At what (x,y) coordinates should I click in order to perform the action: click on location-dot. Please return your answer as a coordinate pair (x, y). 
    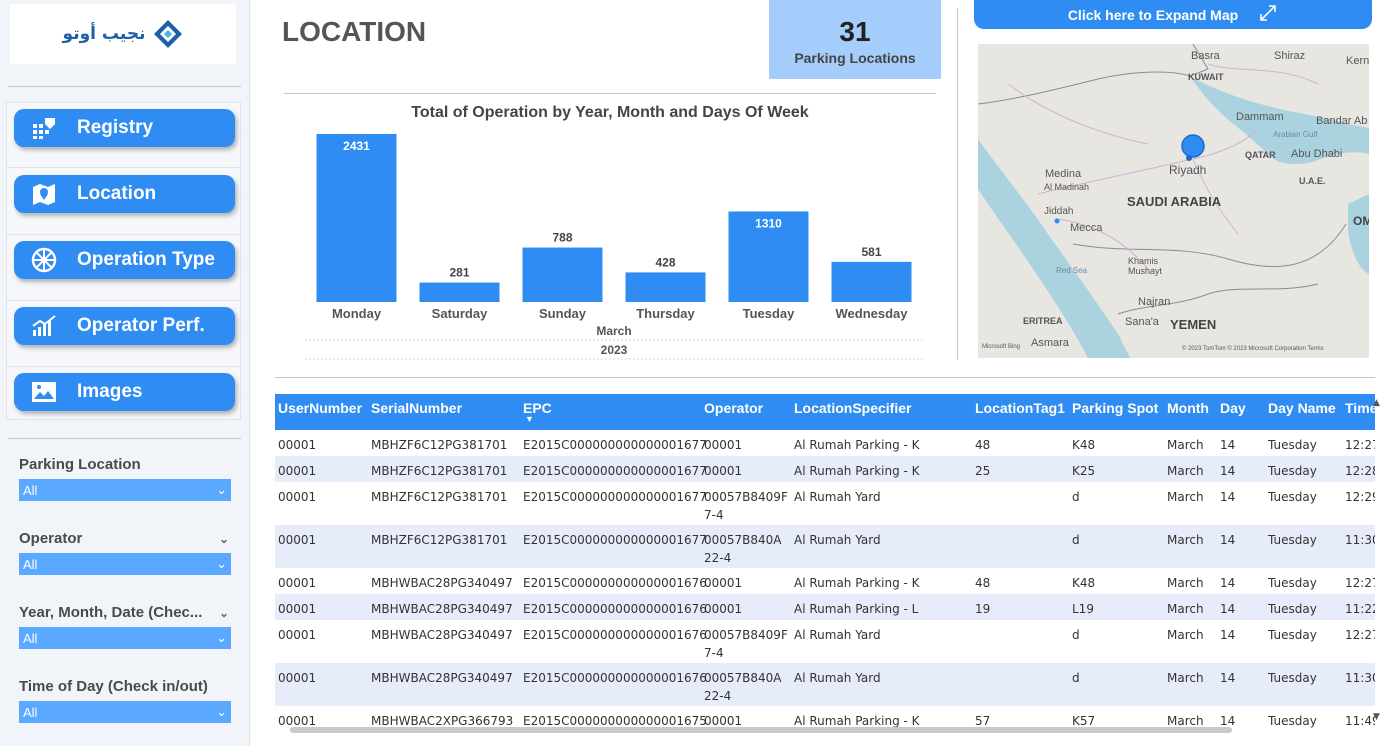
    Looking at the image, I should click on (1057, 221).